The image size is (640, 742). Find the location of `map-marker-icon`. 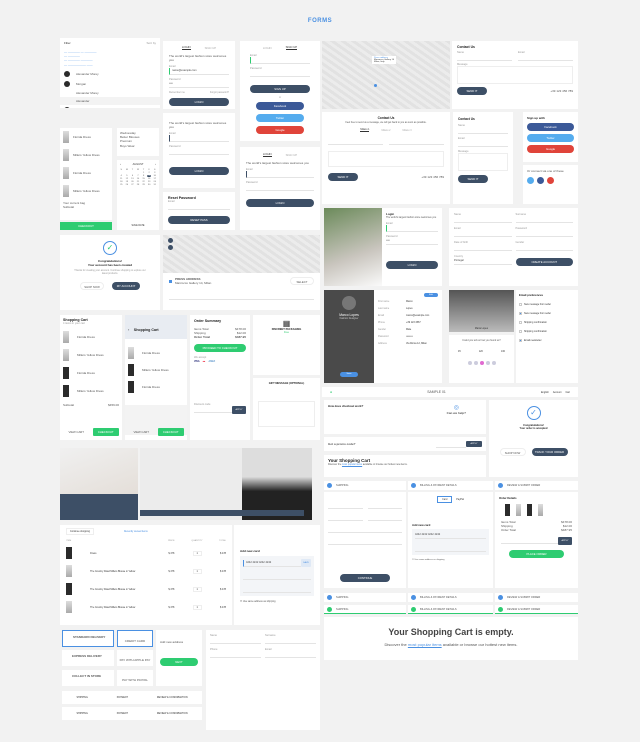

map-marker-icon is located at coordinates (375, 85).